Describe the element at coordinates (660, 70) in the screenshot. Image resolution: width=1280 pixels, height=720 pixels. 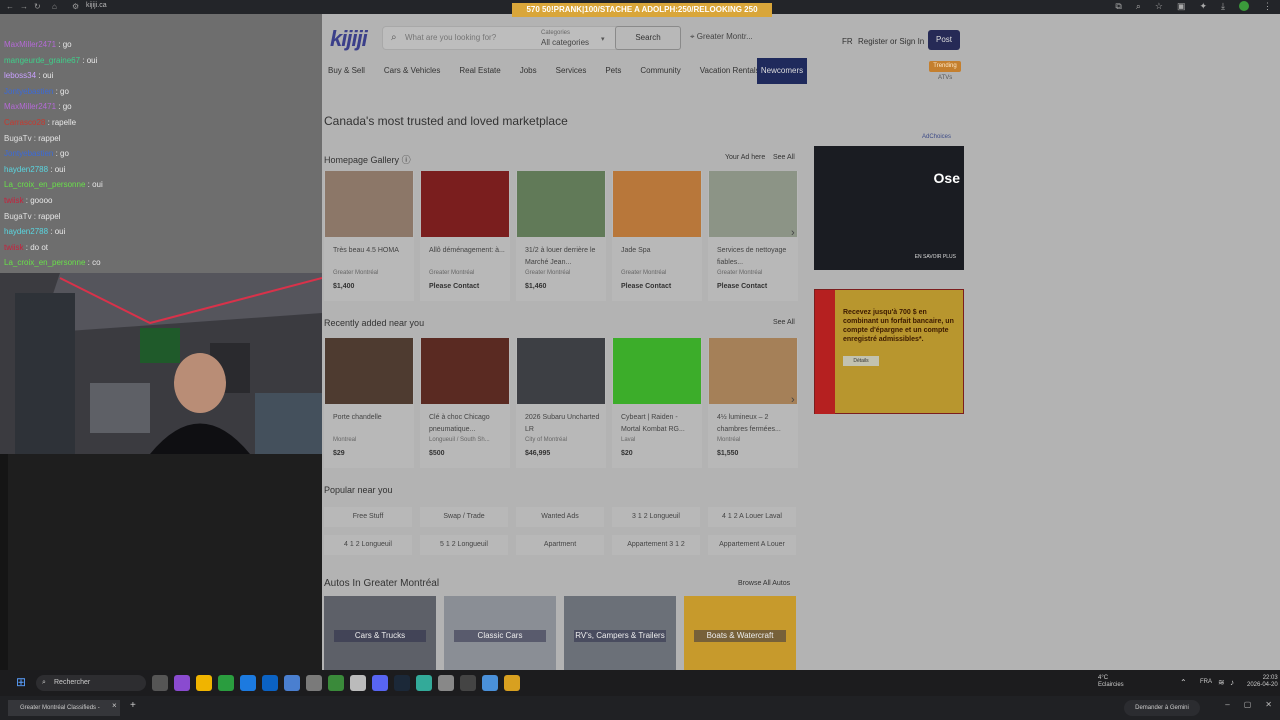
I see `nav-item: Community` at that location.